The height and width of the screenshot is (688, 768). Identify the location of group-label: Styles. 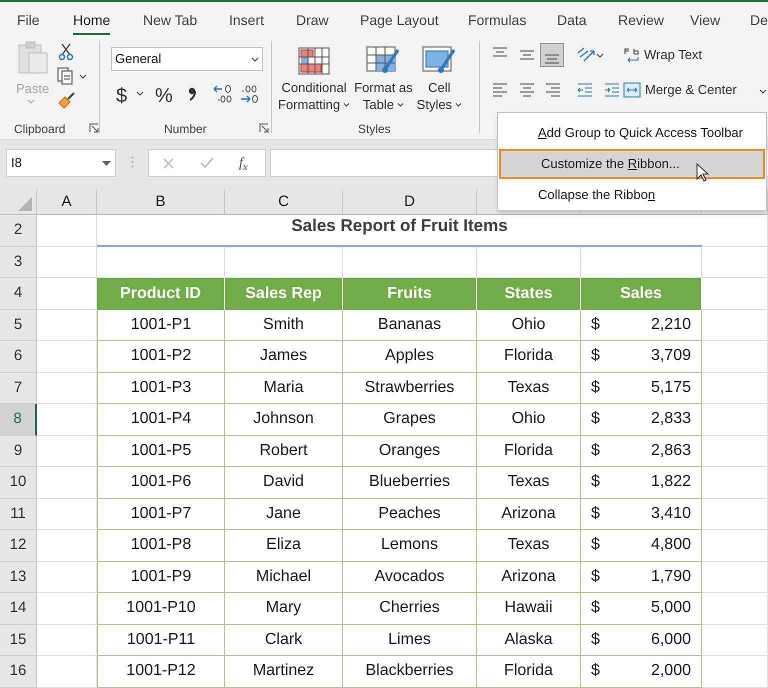
(374, 129).